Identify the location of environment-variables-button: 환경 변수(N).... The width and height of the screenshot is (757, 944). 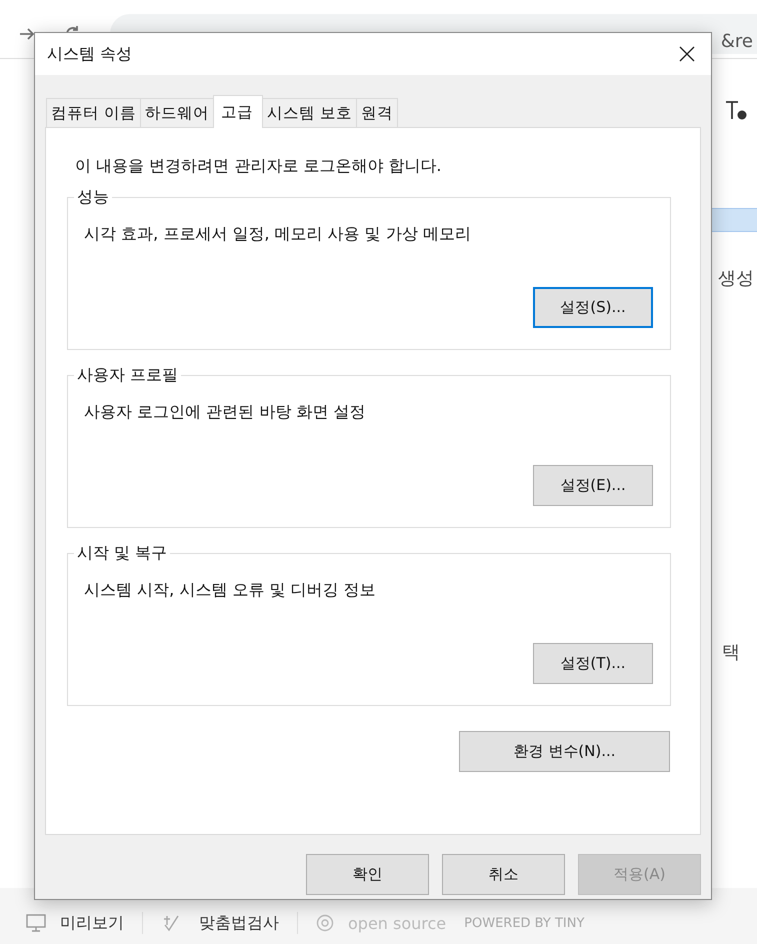
(564, 751).